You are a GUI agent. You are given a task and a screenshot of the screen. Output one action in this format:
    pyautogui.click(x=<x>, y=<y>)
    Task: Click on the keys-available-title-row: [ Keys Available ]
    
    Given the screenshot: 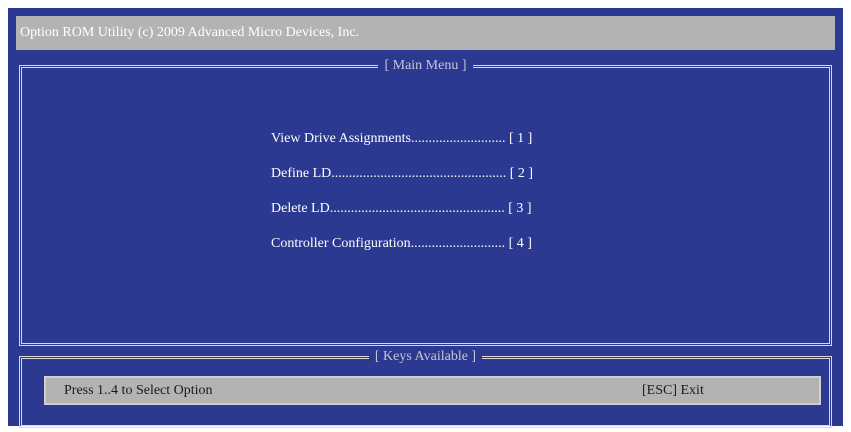 What is the action you would take?
    pyautogui.click(x=425, y=357)
    